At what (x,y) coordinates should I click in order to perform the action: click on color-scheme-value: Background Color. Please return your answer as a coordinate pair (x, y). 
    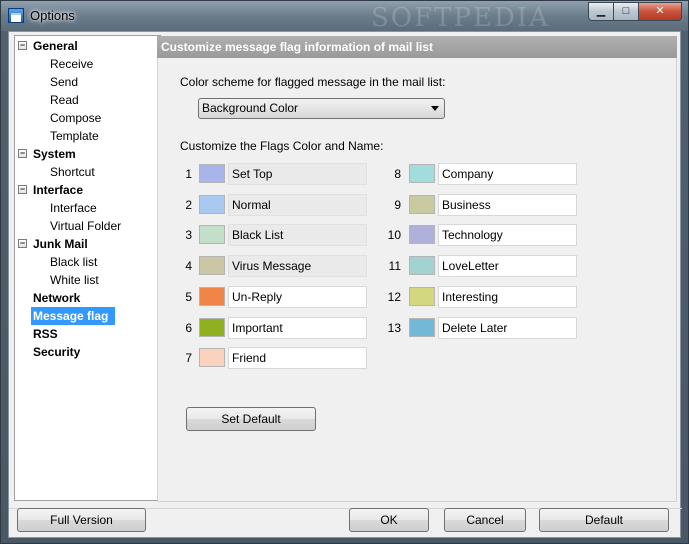
    Looking at the image, I should click on (250, 108).